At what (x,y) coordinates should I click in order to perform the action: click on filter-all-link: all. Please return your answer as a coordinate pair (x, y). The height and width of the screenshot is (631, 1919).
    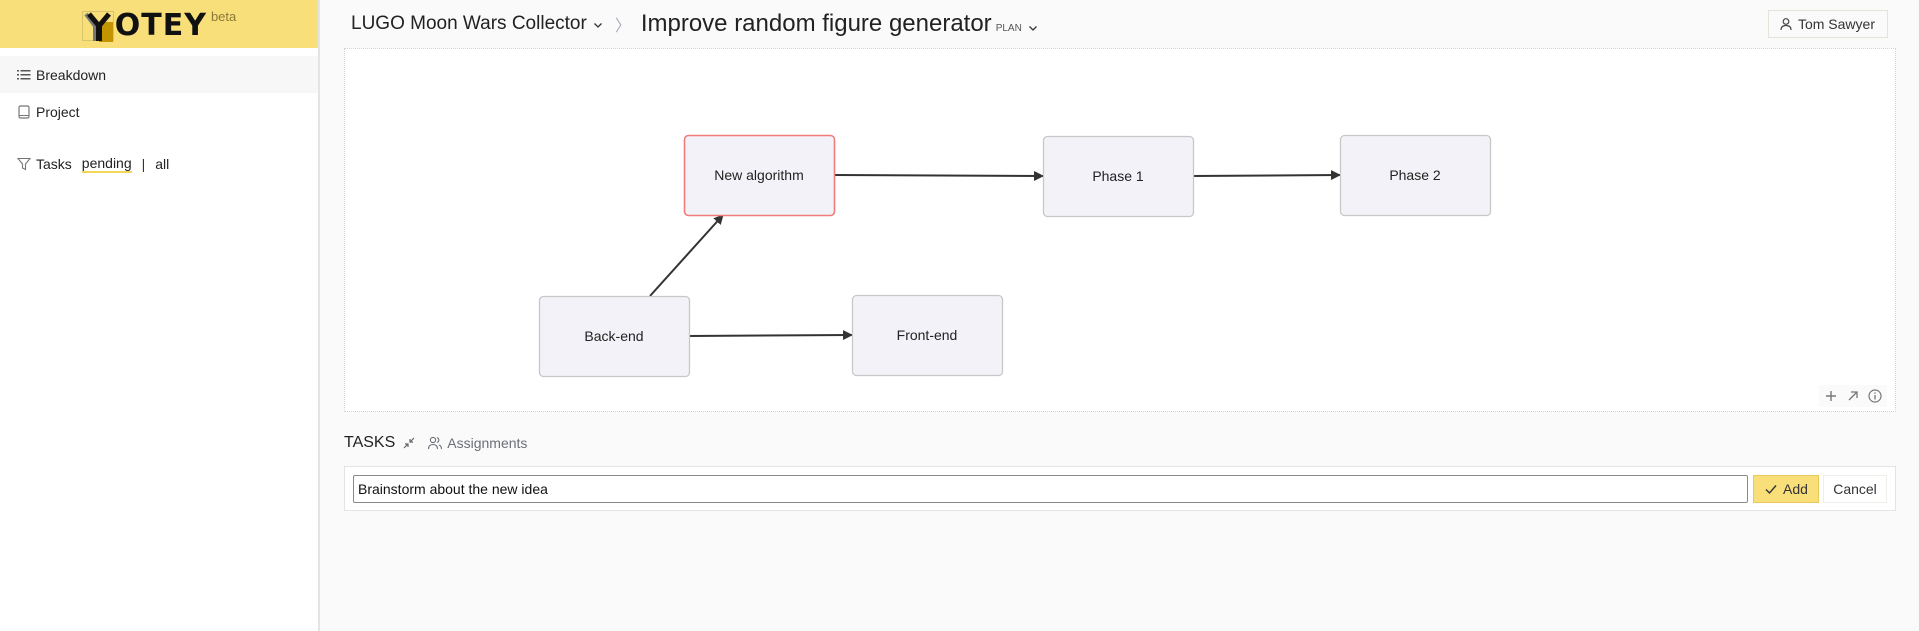
    Looking at the image, I should click on (162, 164).